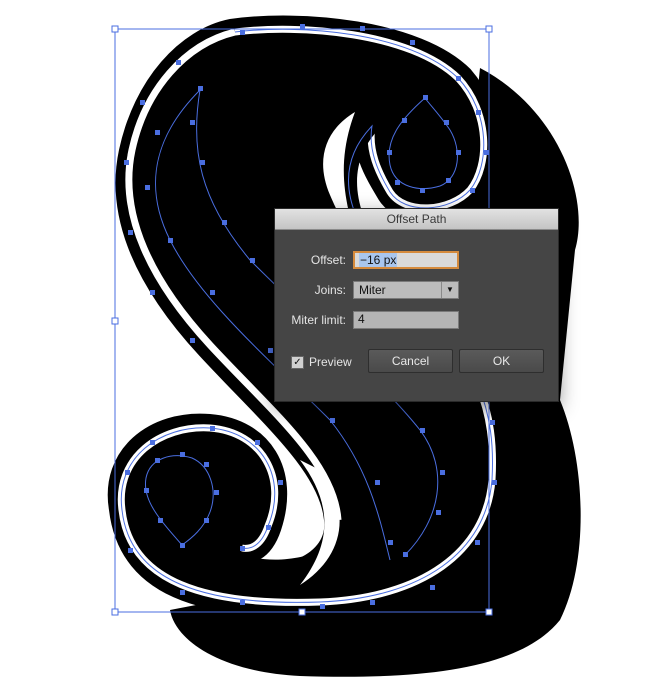 This screenshot has width=660, height=684. Describe the element at coordinates (406, 320) in the screenshot. I see `miter-limit-input: 4` at that location.